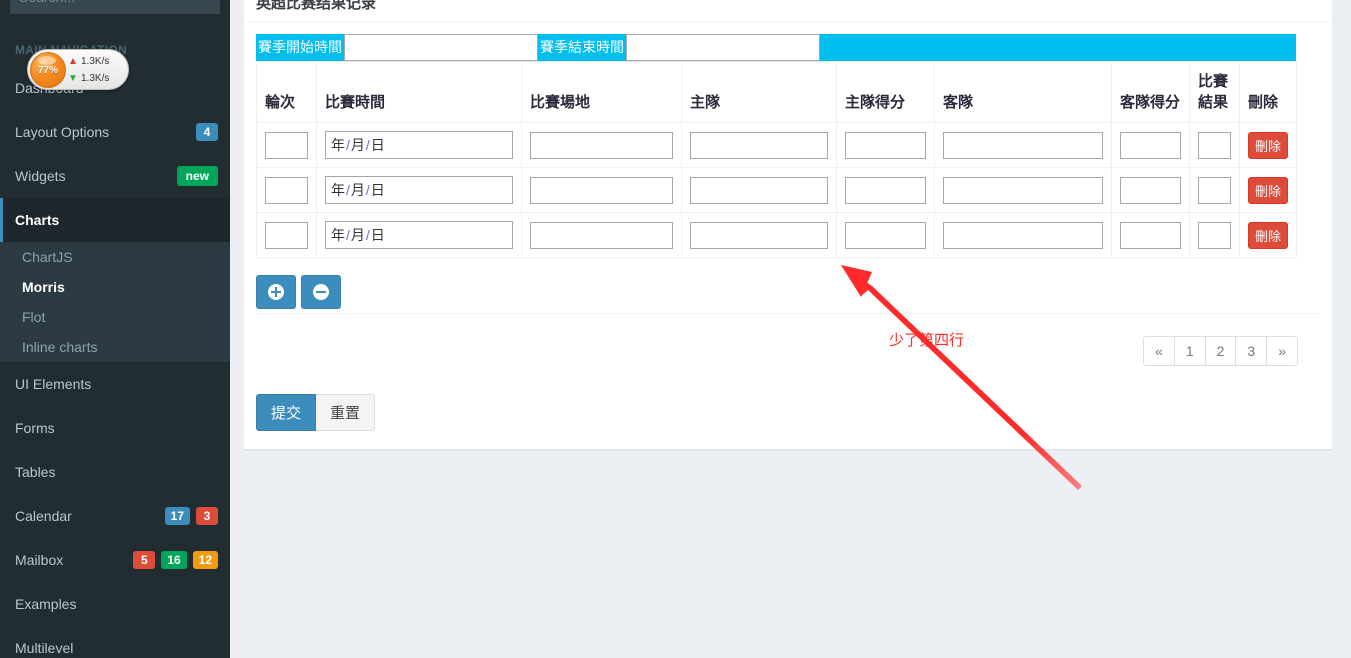 The width and height of the screenshot is (1351, 658). What do you see at coordinates (115, 287) in the screenshot?
I see `sidebar-subitem-morris: Morris` at bounding box center [115, 287].